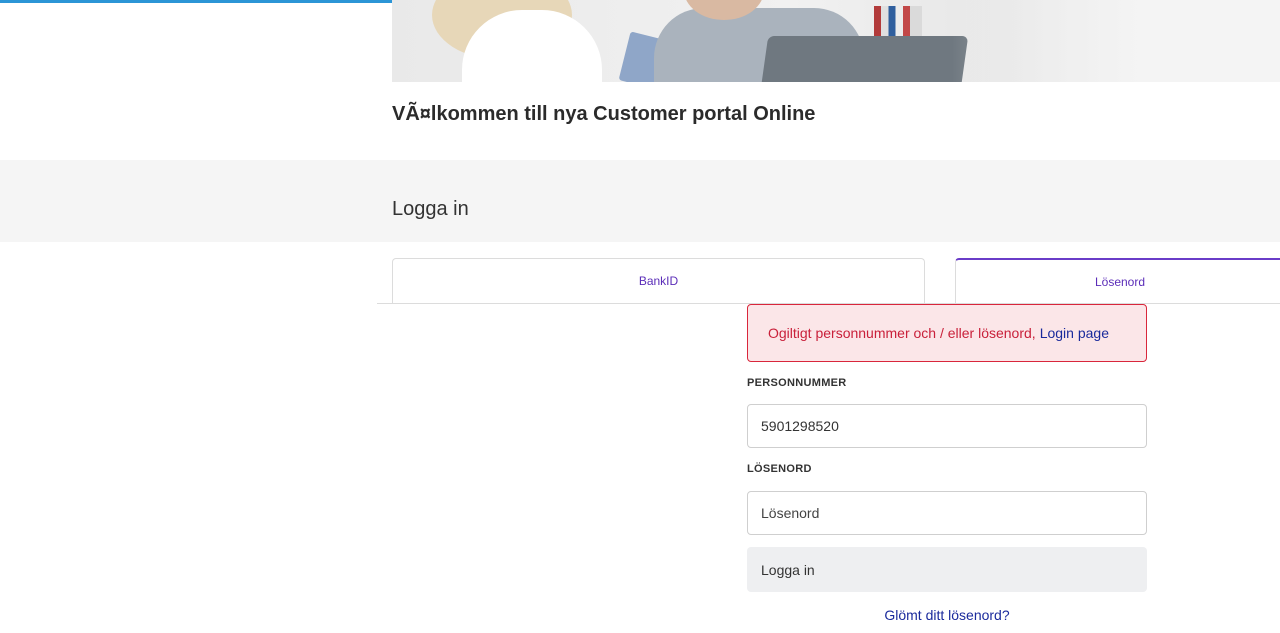  I want to click on hero-bookshelf, so click(898, 21).